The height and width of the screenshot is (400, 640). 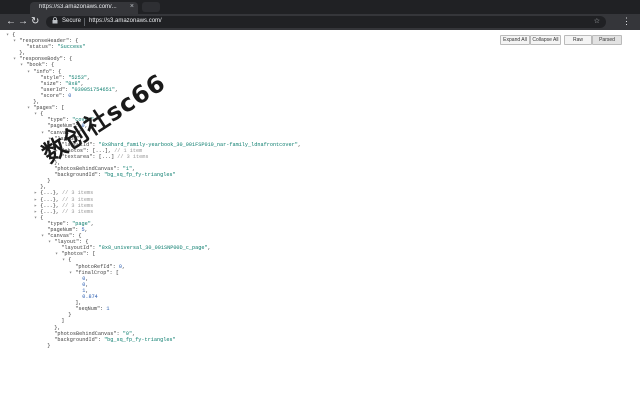 What do you see at coordinates (44, 108) in the screenshot?
I see `json-key: "pages"` at bounding box center [44, 108].